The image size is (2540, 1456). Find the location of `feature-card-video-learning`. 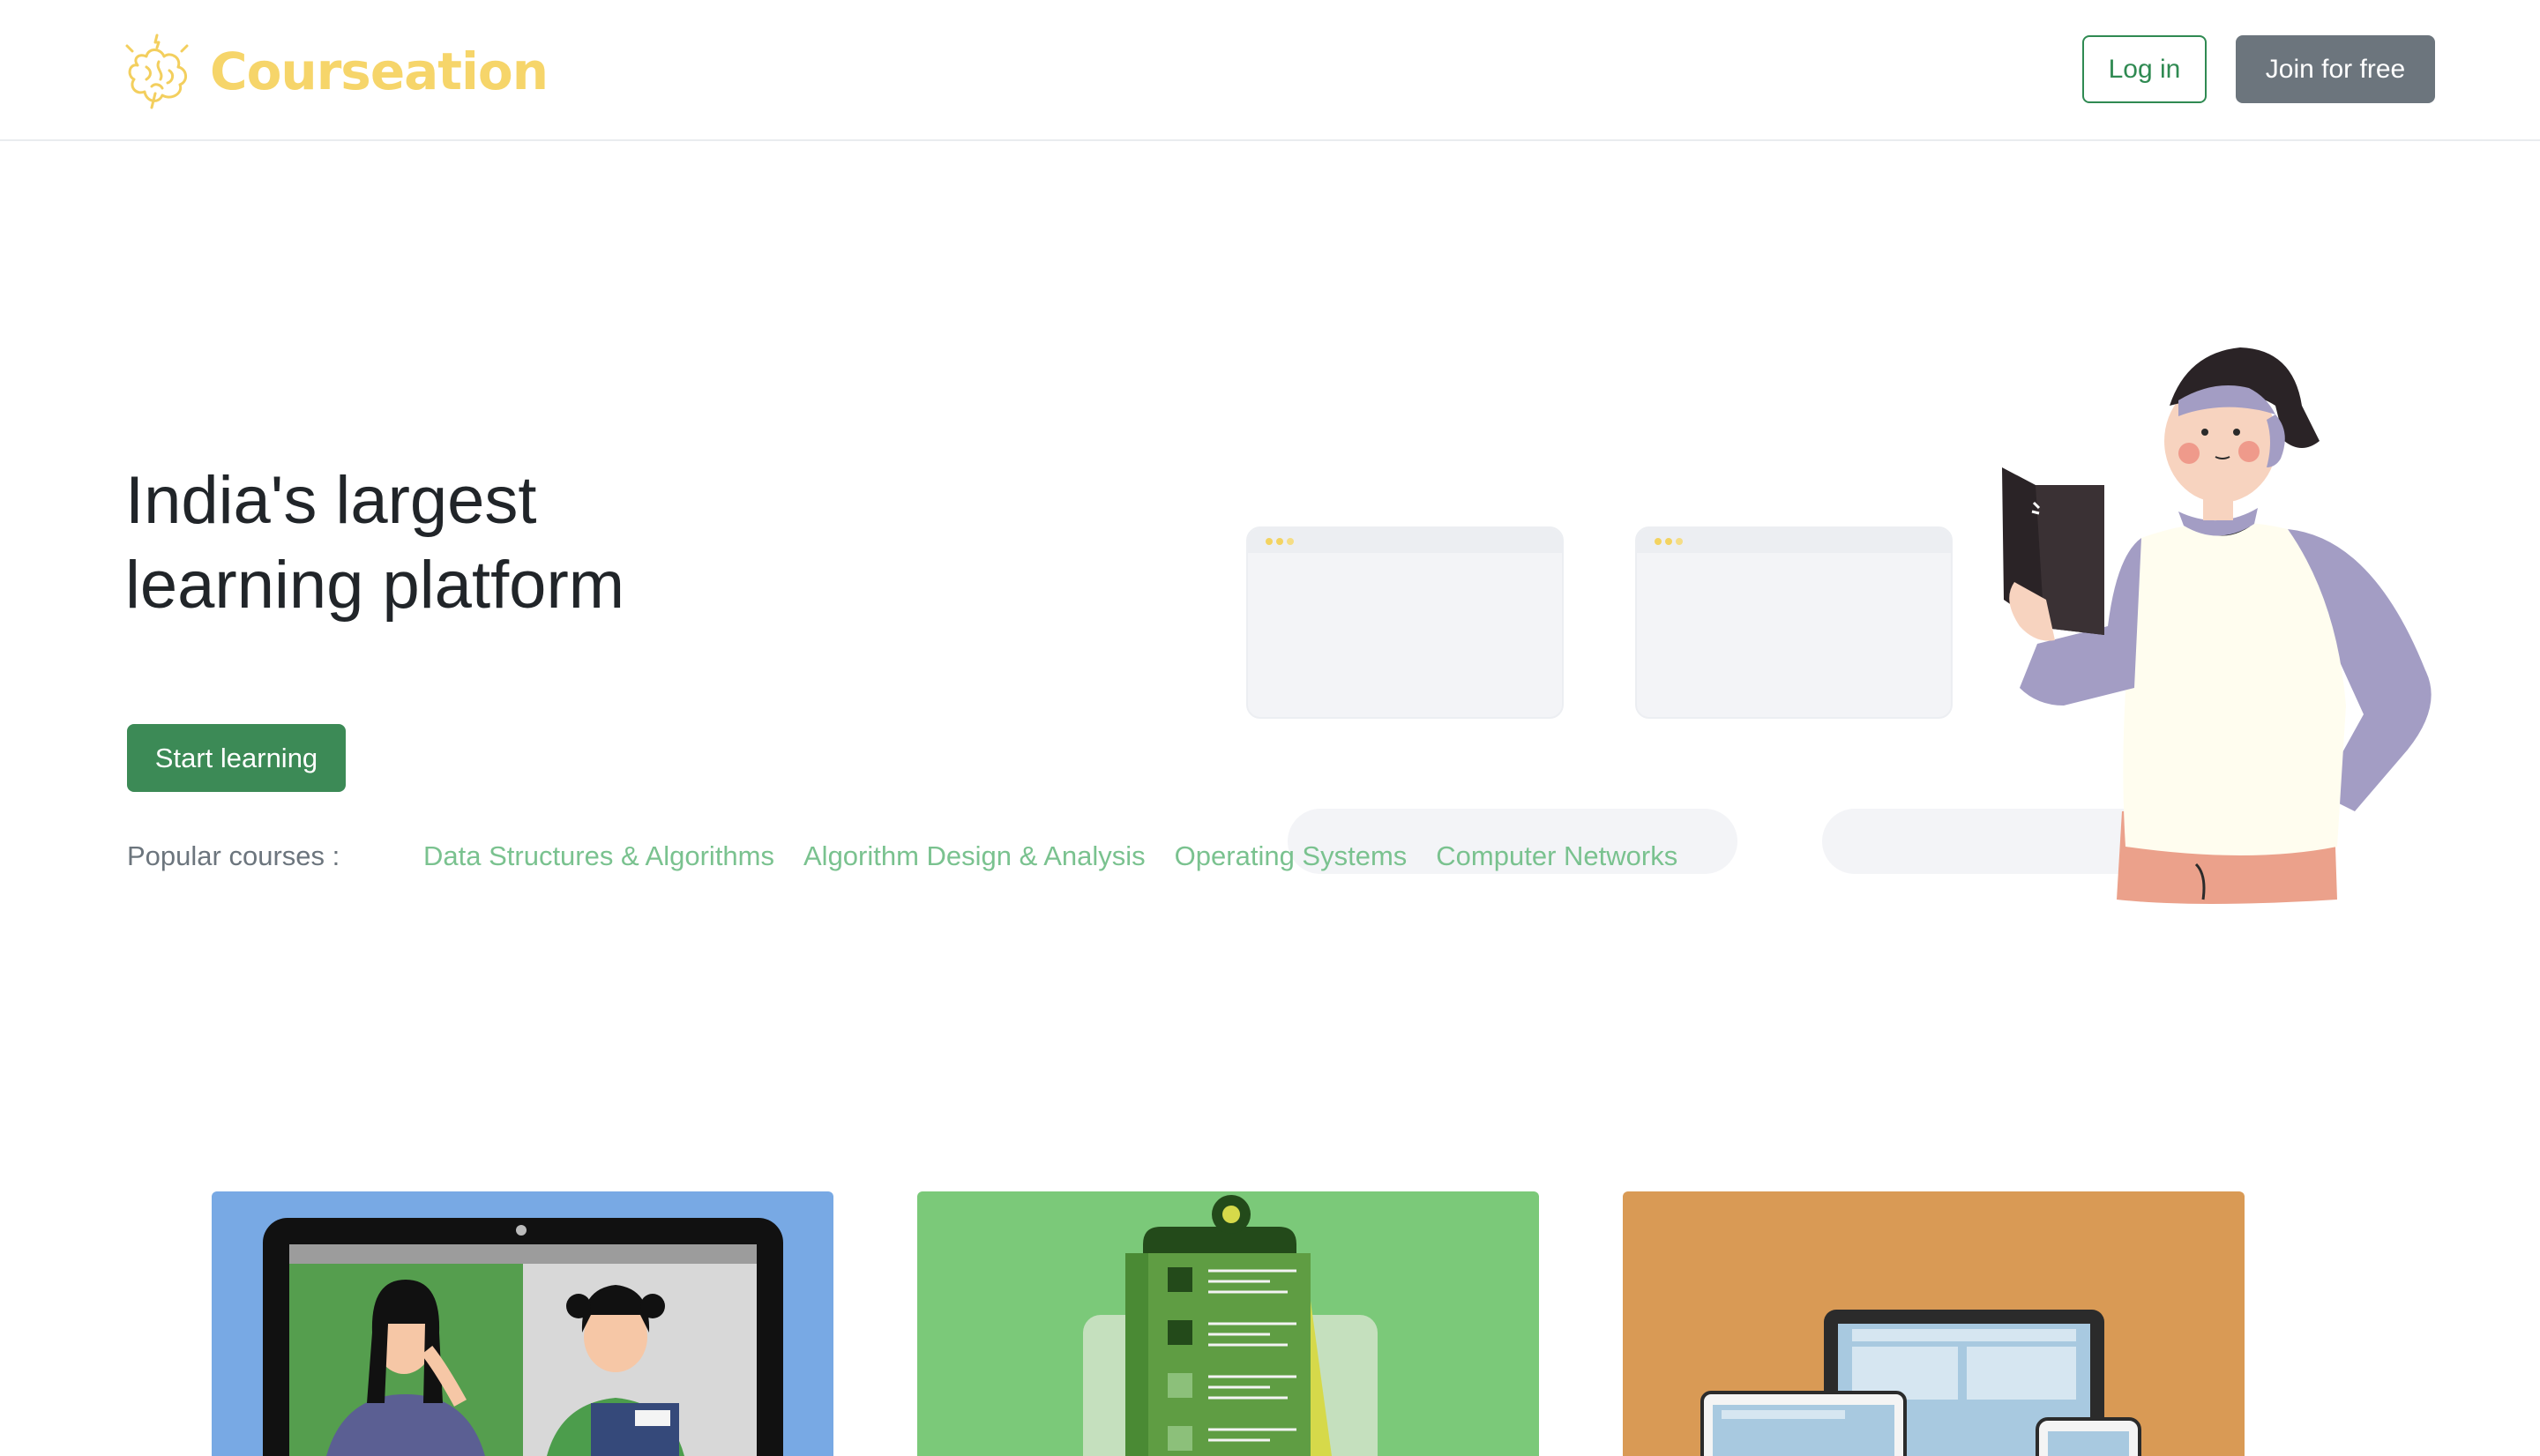

feature-card-video-learning is located at coordinates (522, 1323).